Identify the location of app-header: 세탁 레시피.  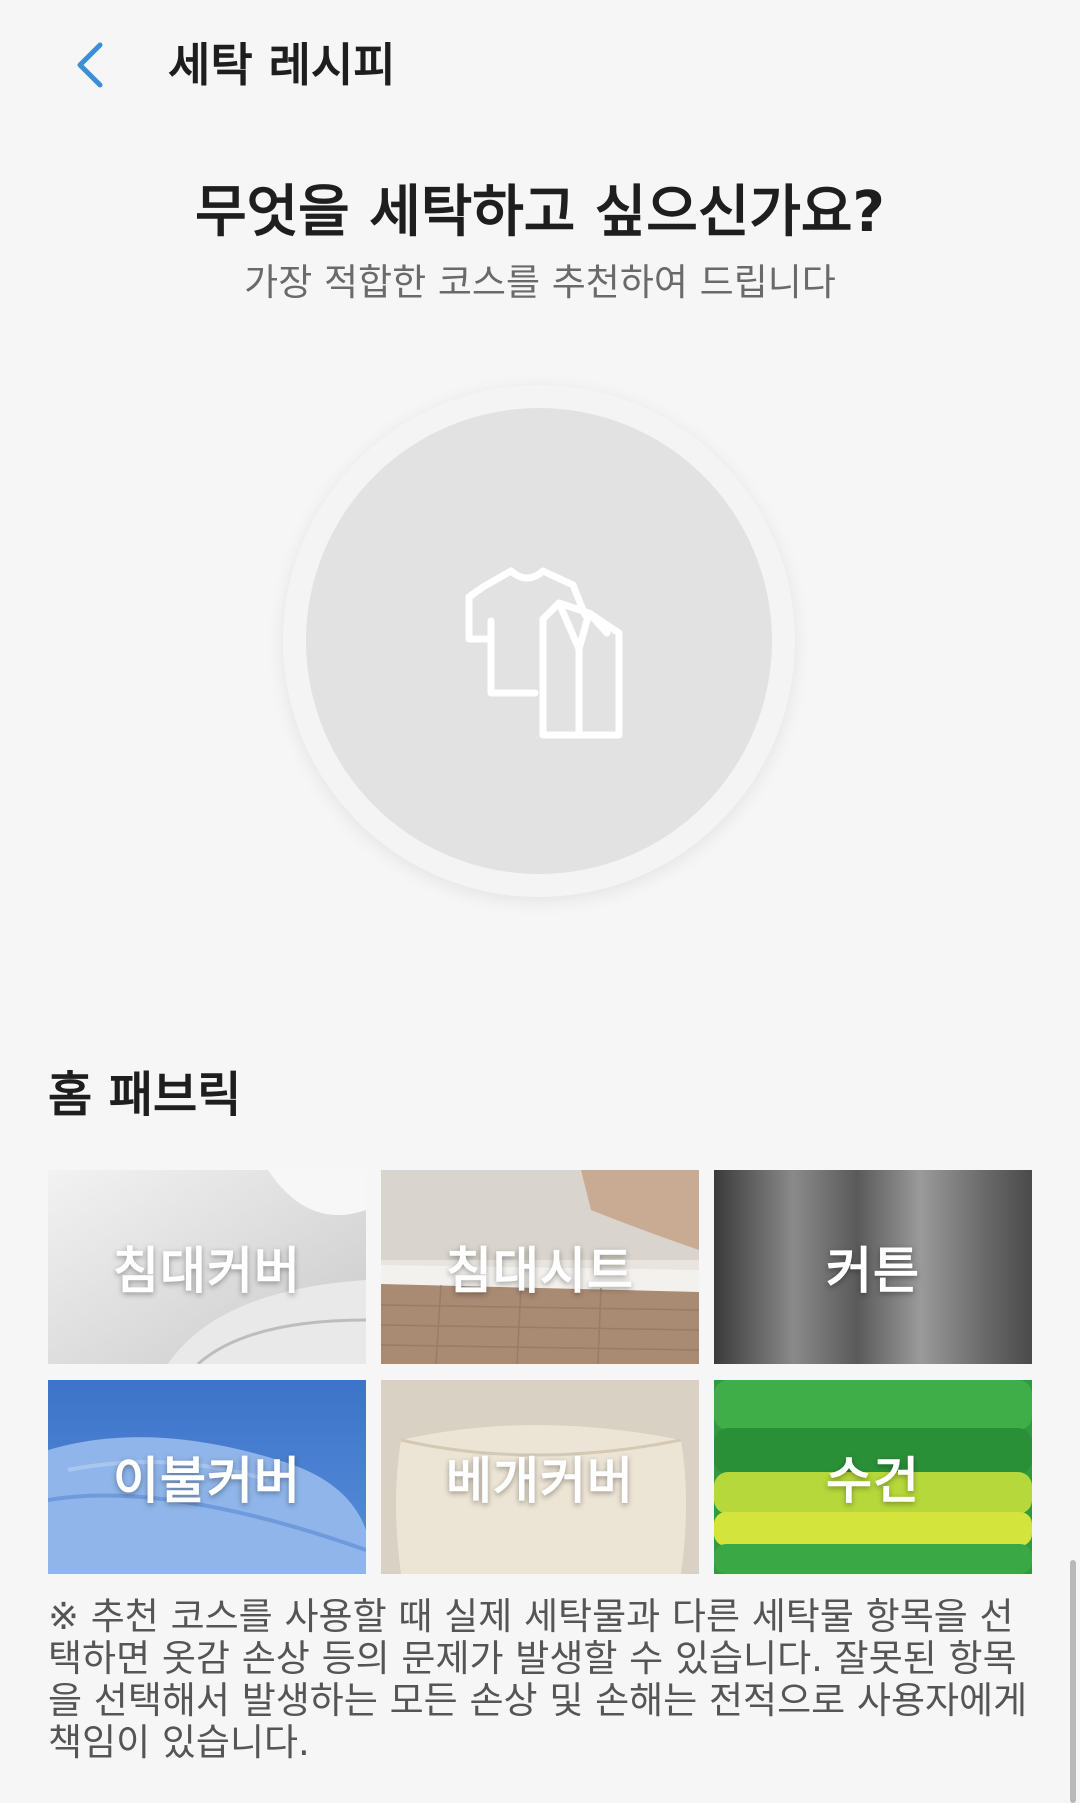
(540, 64).